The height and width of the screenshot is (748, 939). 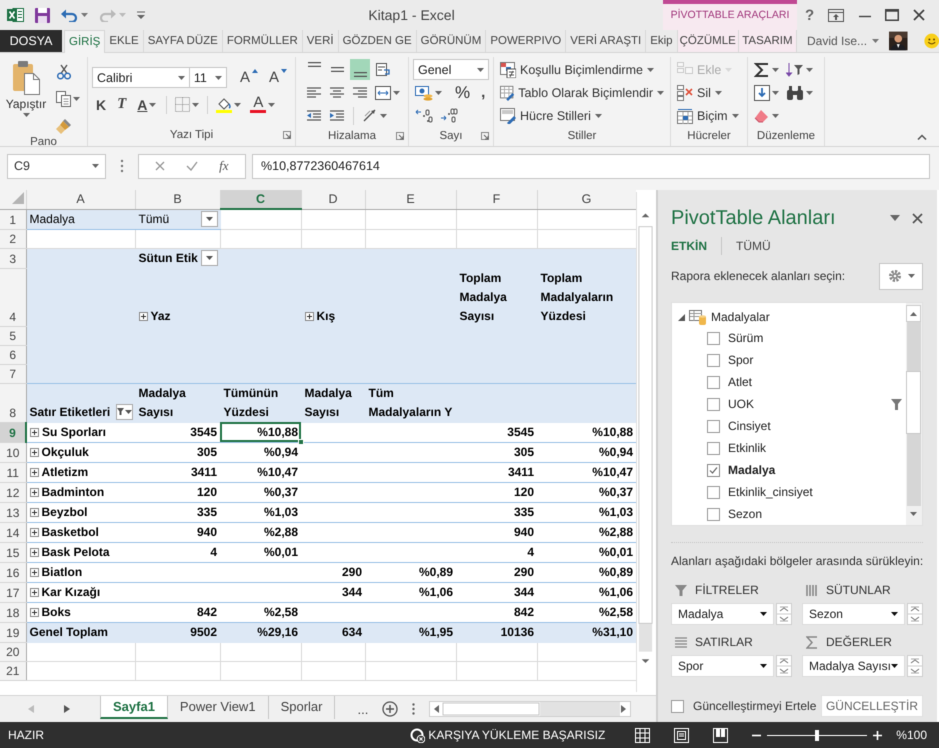 What do you see at coordinates (747, 448) in the screenshot?
I see `field-name: Etkinlik` at bounding box center [747, 448].